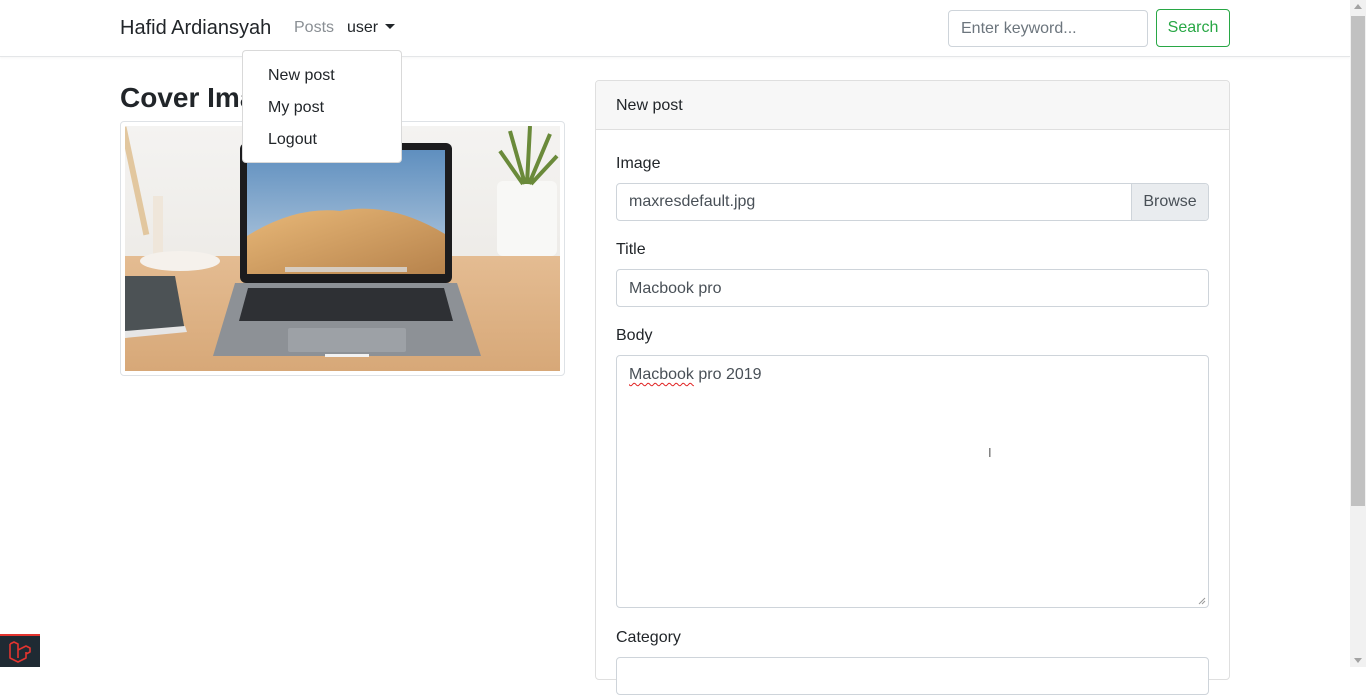 This screenshot has width=1366, height=695. Describe the element at coordinates (661, 374) in the screenshot. I see `body-word-misspelled: Macbook` at that location.